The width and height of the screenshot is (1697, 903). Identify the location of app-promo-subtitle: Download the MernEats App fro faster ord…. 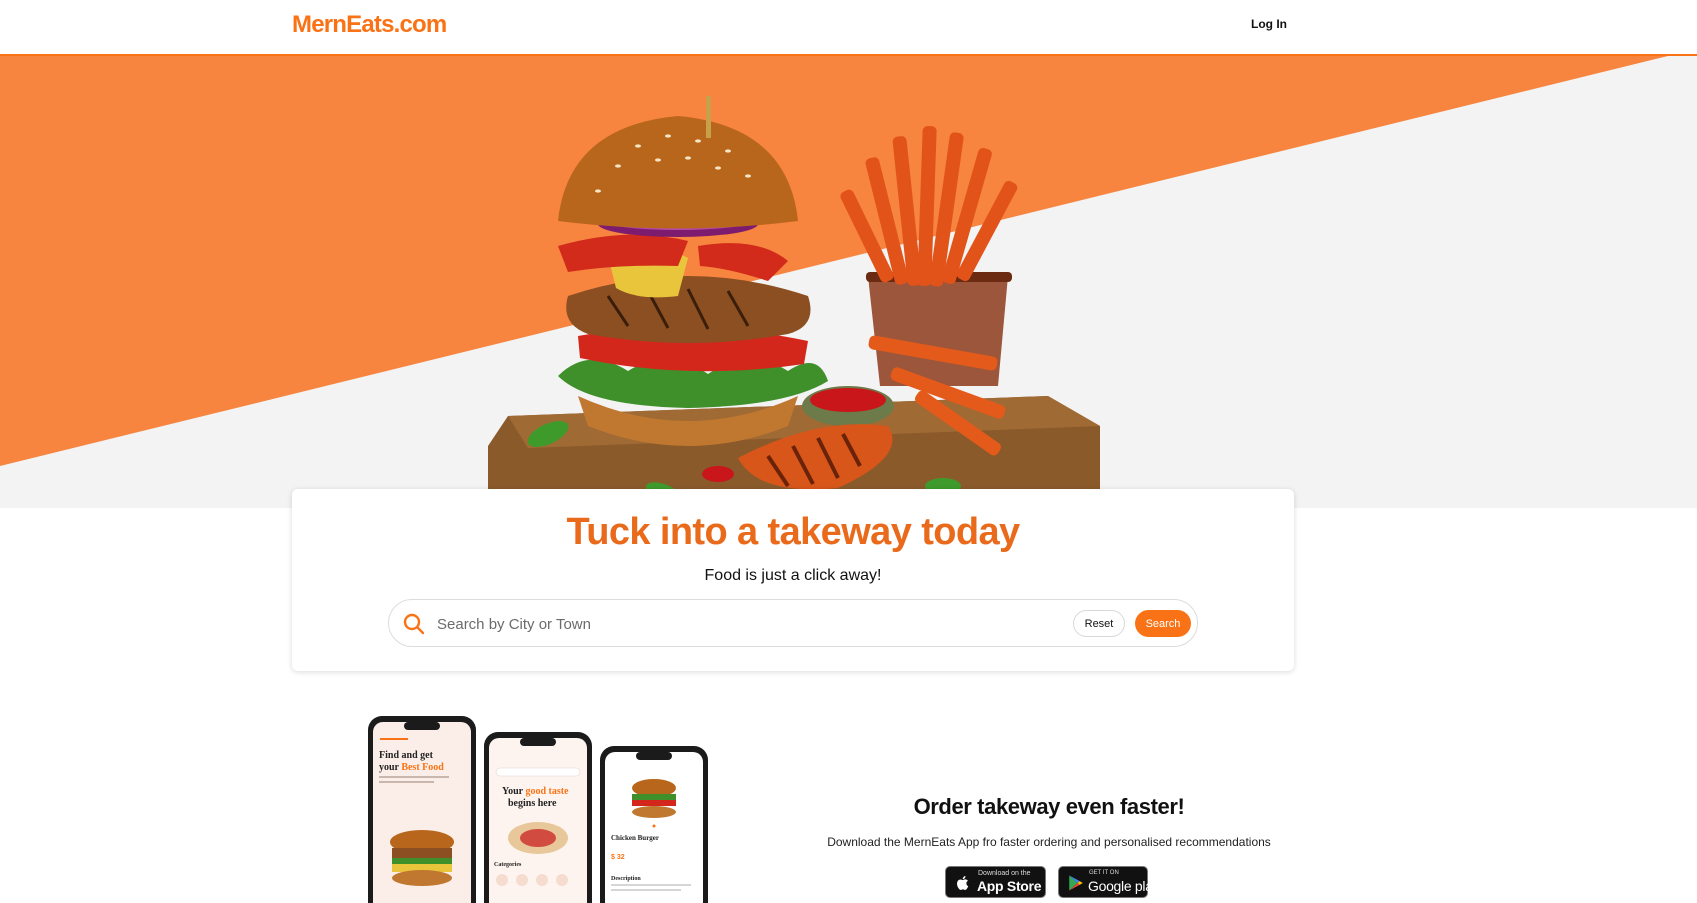
(1049, 842).